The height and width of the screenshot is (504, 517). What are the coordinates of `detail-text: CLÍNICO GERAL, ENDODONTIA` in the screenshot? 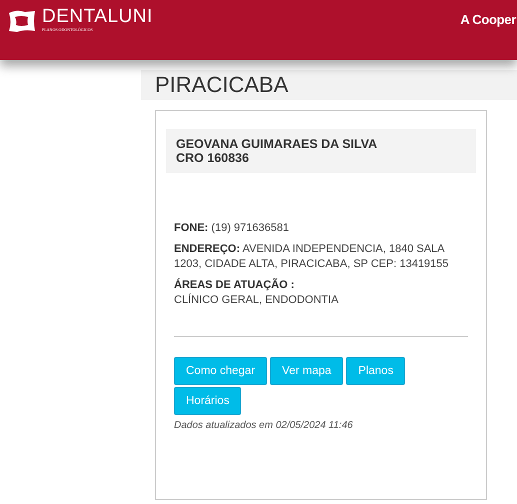 It's located at (257, 300).